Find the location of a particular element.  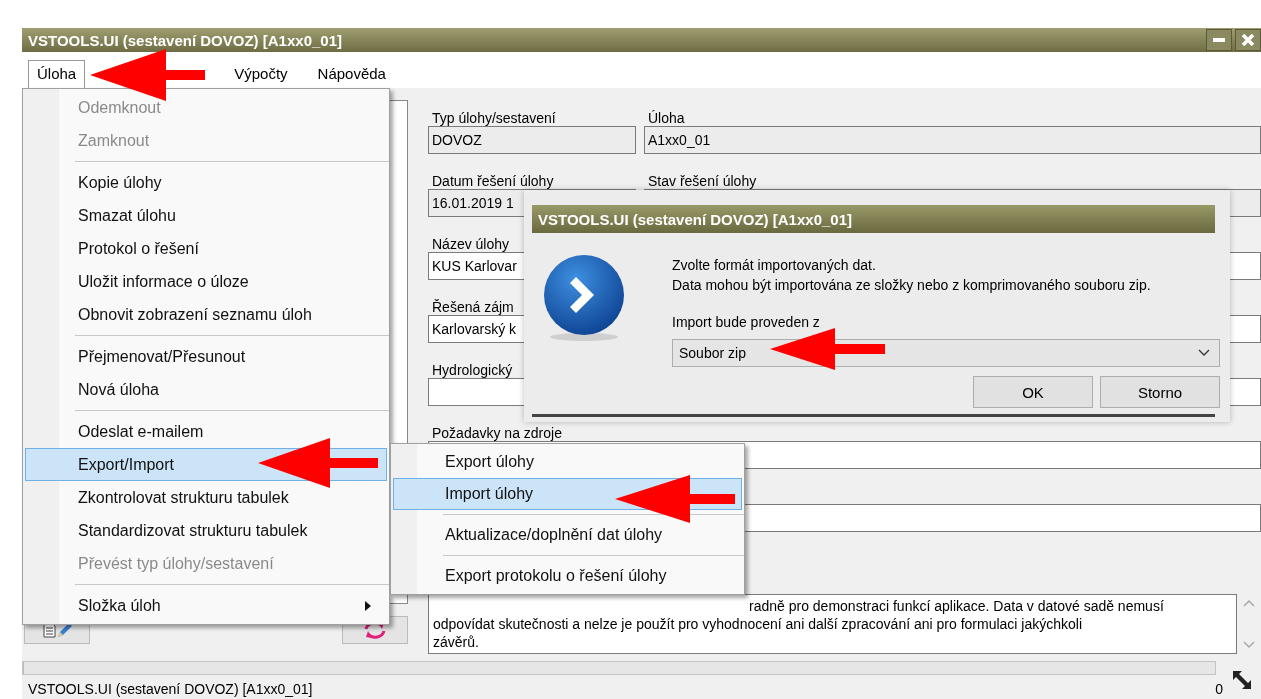

notes-text: radně pro demonstraci funkcí aplikace. Data v datové sadě nemusí is located at coordinates (956, 606).